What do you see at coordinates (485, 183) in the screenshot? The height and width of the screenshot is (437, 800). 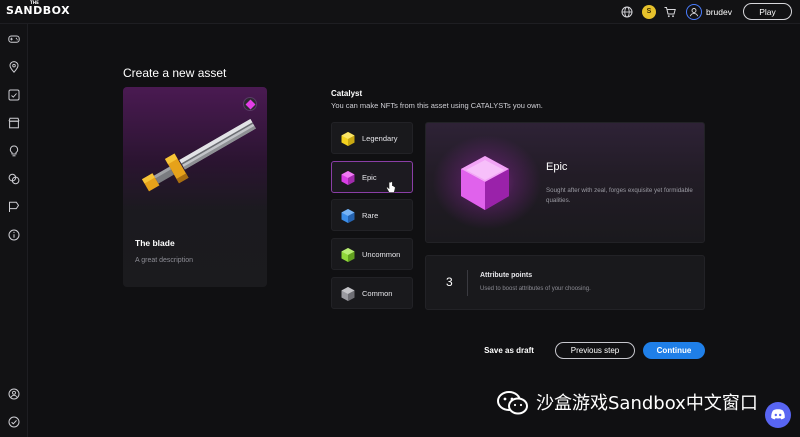 I see `epic-catalyst-image` at bounding box center [485, 183].